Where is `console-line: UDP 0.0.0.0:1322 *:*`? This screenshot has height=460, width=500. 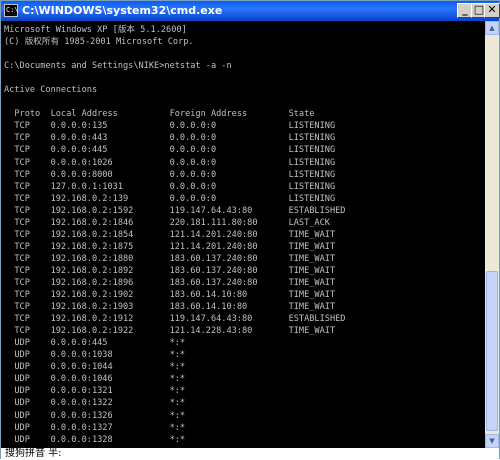
console-line: UDP 0.0.0.0:1322 *:* is located at coordinates (95, 403).